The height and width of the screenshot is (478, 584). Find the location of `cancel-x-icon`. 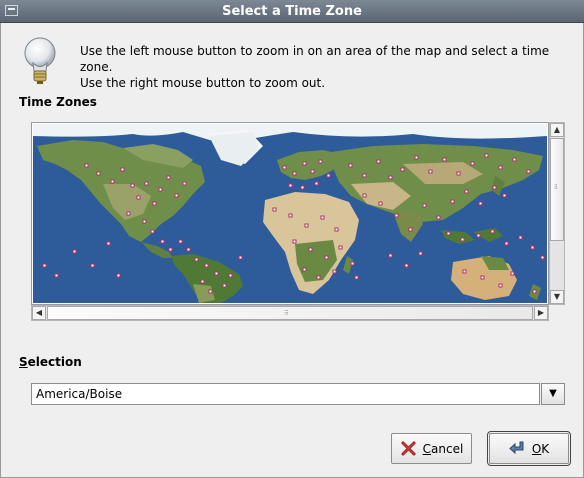

cancel-x-icon is located at coordinates (408, 448).